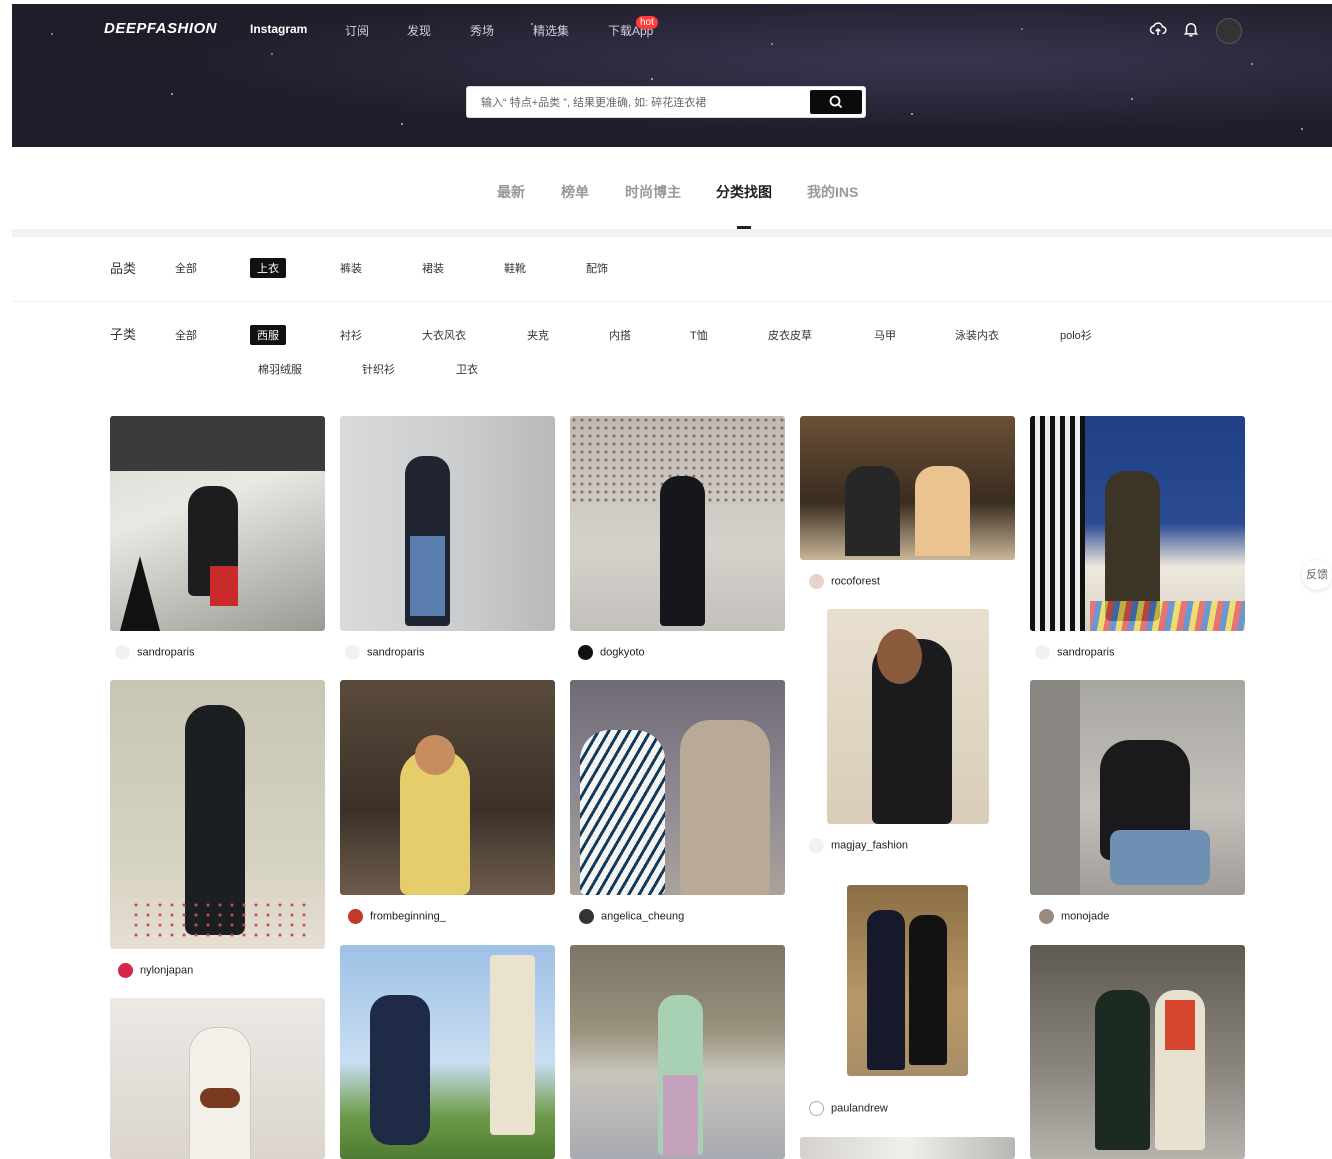 The height and width of the screenshot is (1159, 1332). I want to click on tab-latest: 最新, so click(511, 192).